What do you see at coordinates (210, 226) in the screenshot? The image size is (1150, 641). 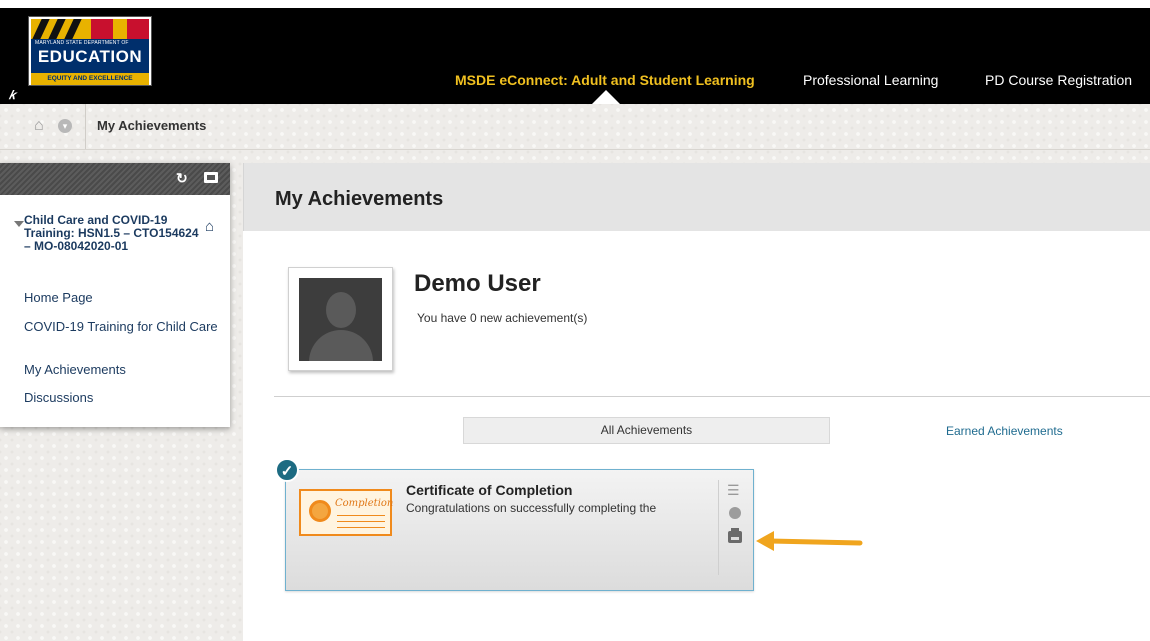 I see `course-home-icon: ⌂` at bounding box center [210, 226].